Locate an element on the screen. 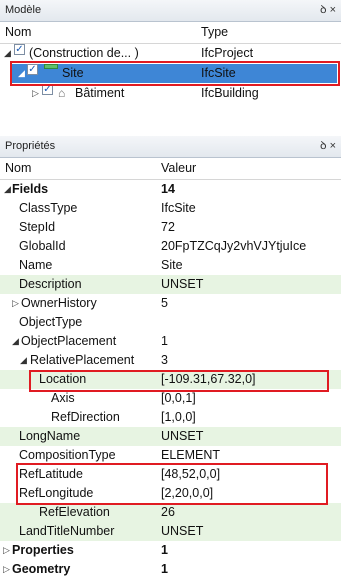 This screenshot has height=579, width=341. properties-panel-title-text: Propriétés is located at coordinates (30, 146).